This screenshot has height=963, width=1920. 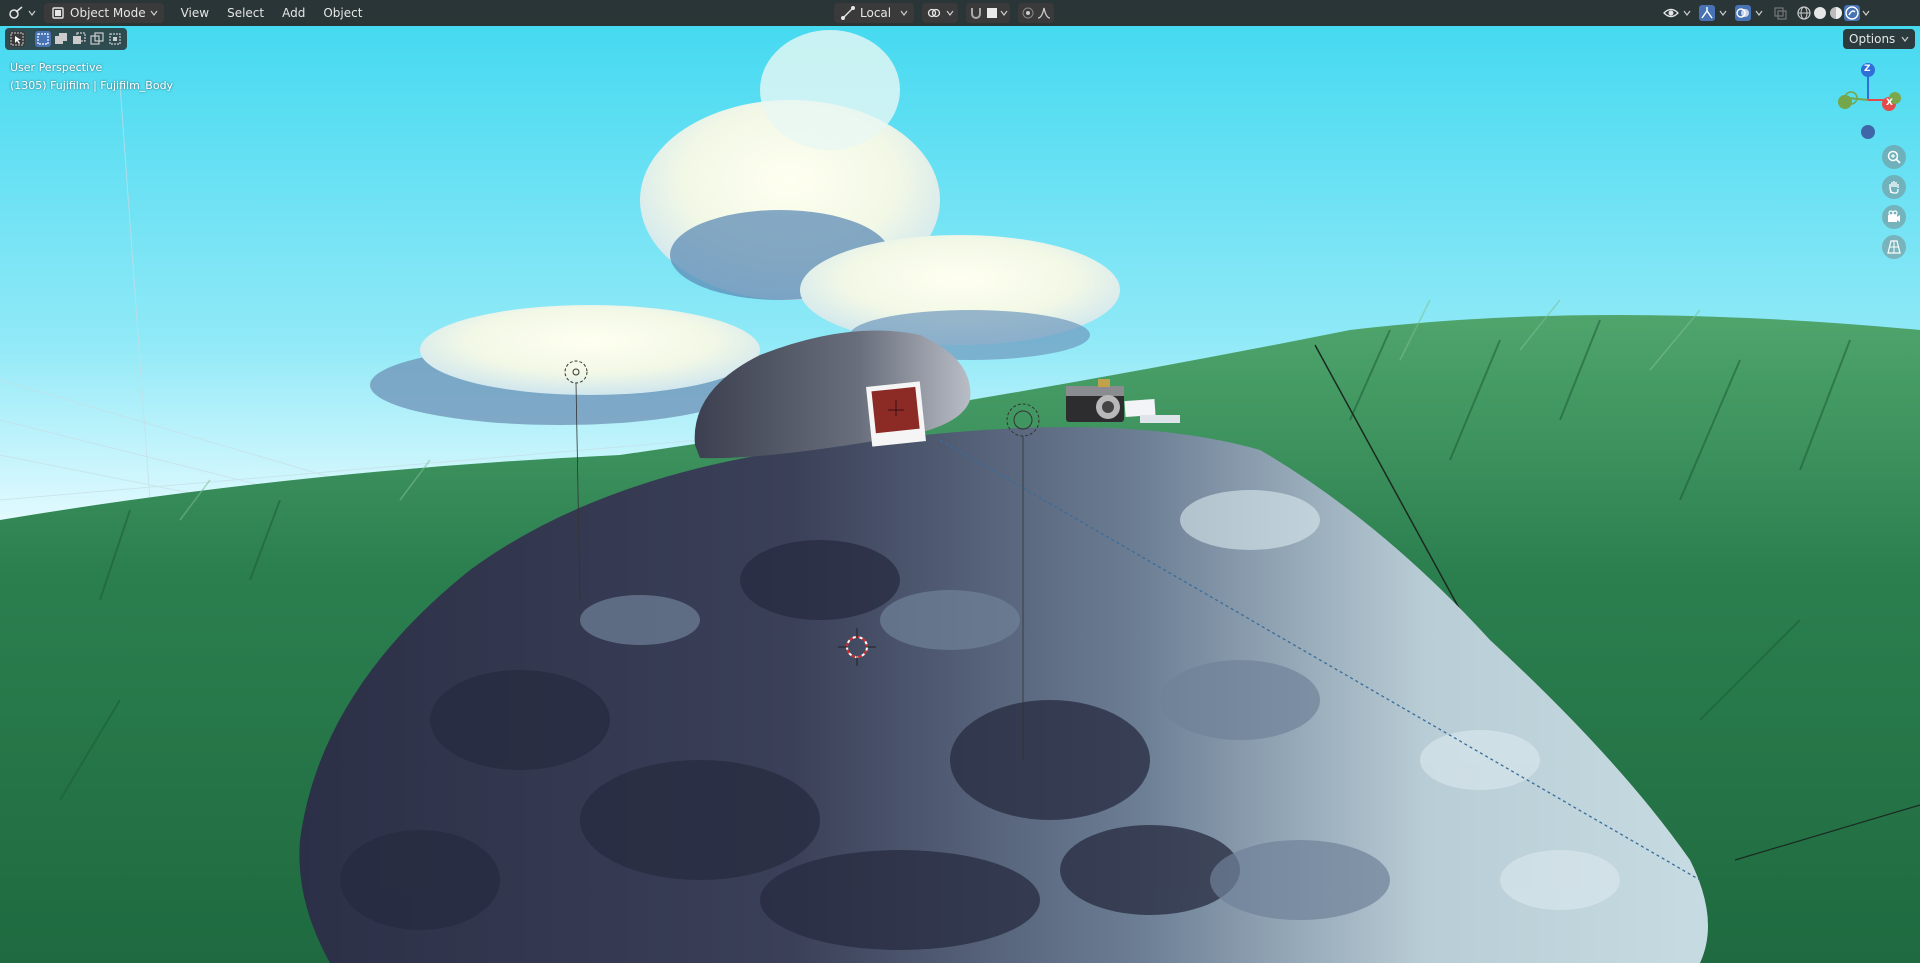 I want to click on orientation-label: Local, so click(x=876, y=13).